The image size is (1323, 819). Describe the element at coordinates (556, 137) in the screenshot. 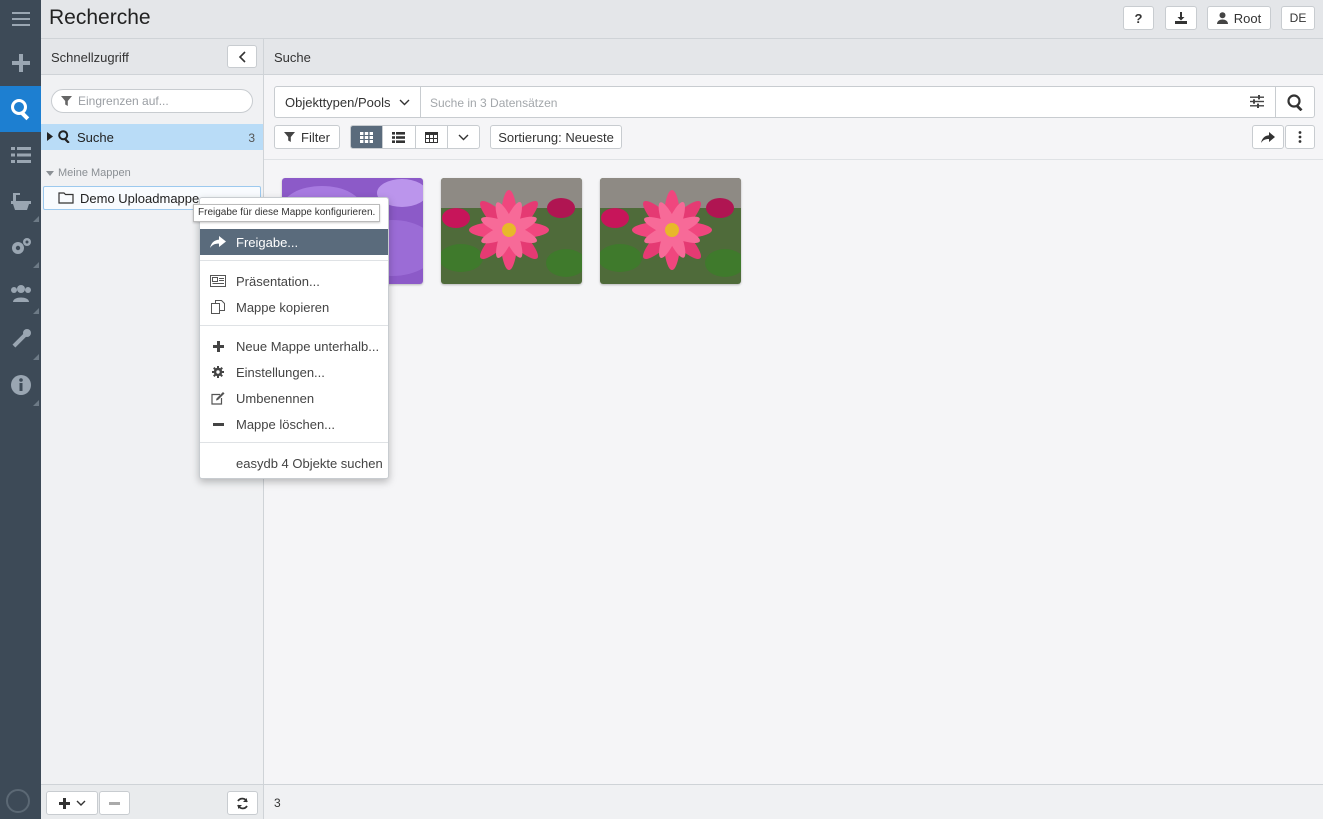

I see `sort-button: Sortierung: Neueste` at that location.